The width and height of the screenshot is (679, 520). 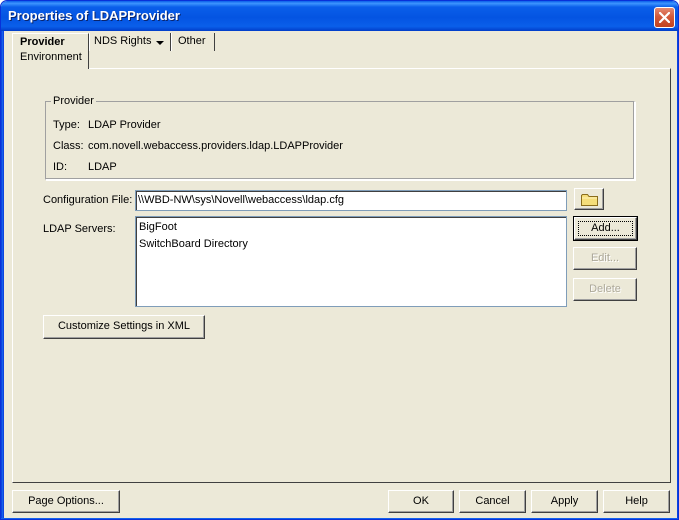 I want to click on close-icon, so click(x=664, y=17).